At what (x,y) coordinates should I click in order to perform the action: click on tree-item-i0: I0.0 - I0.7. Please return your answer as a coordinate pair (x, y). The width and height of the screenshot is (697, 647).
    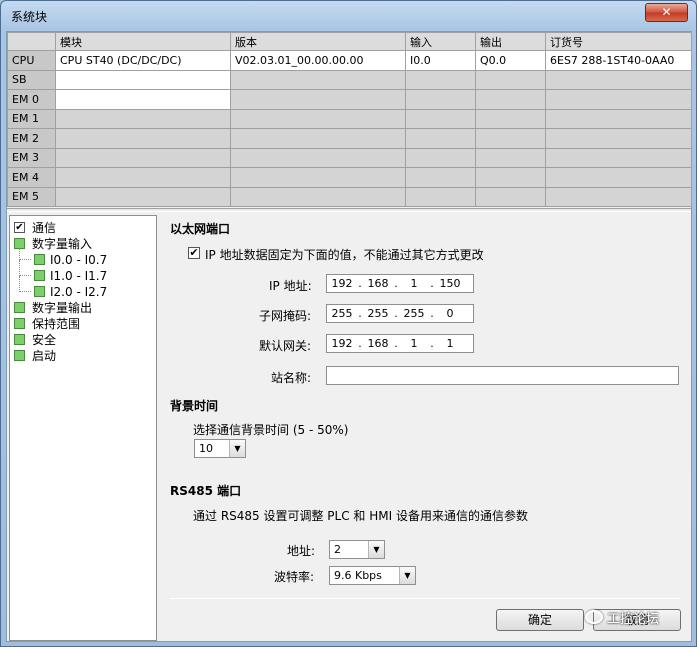
    Looking at the image, I should click on (83, 258).